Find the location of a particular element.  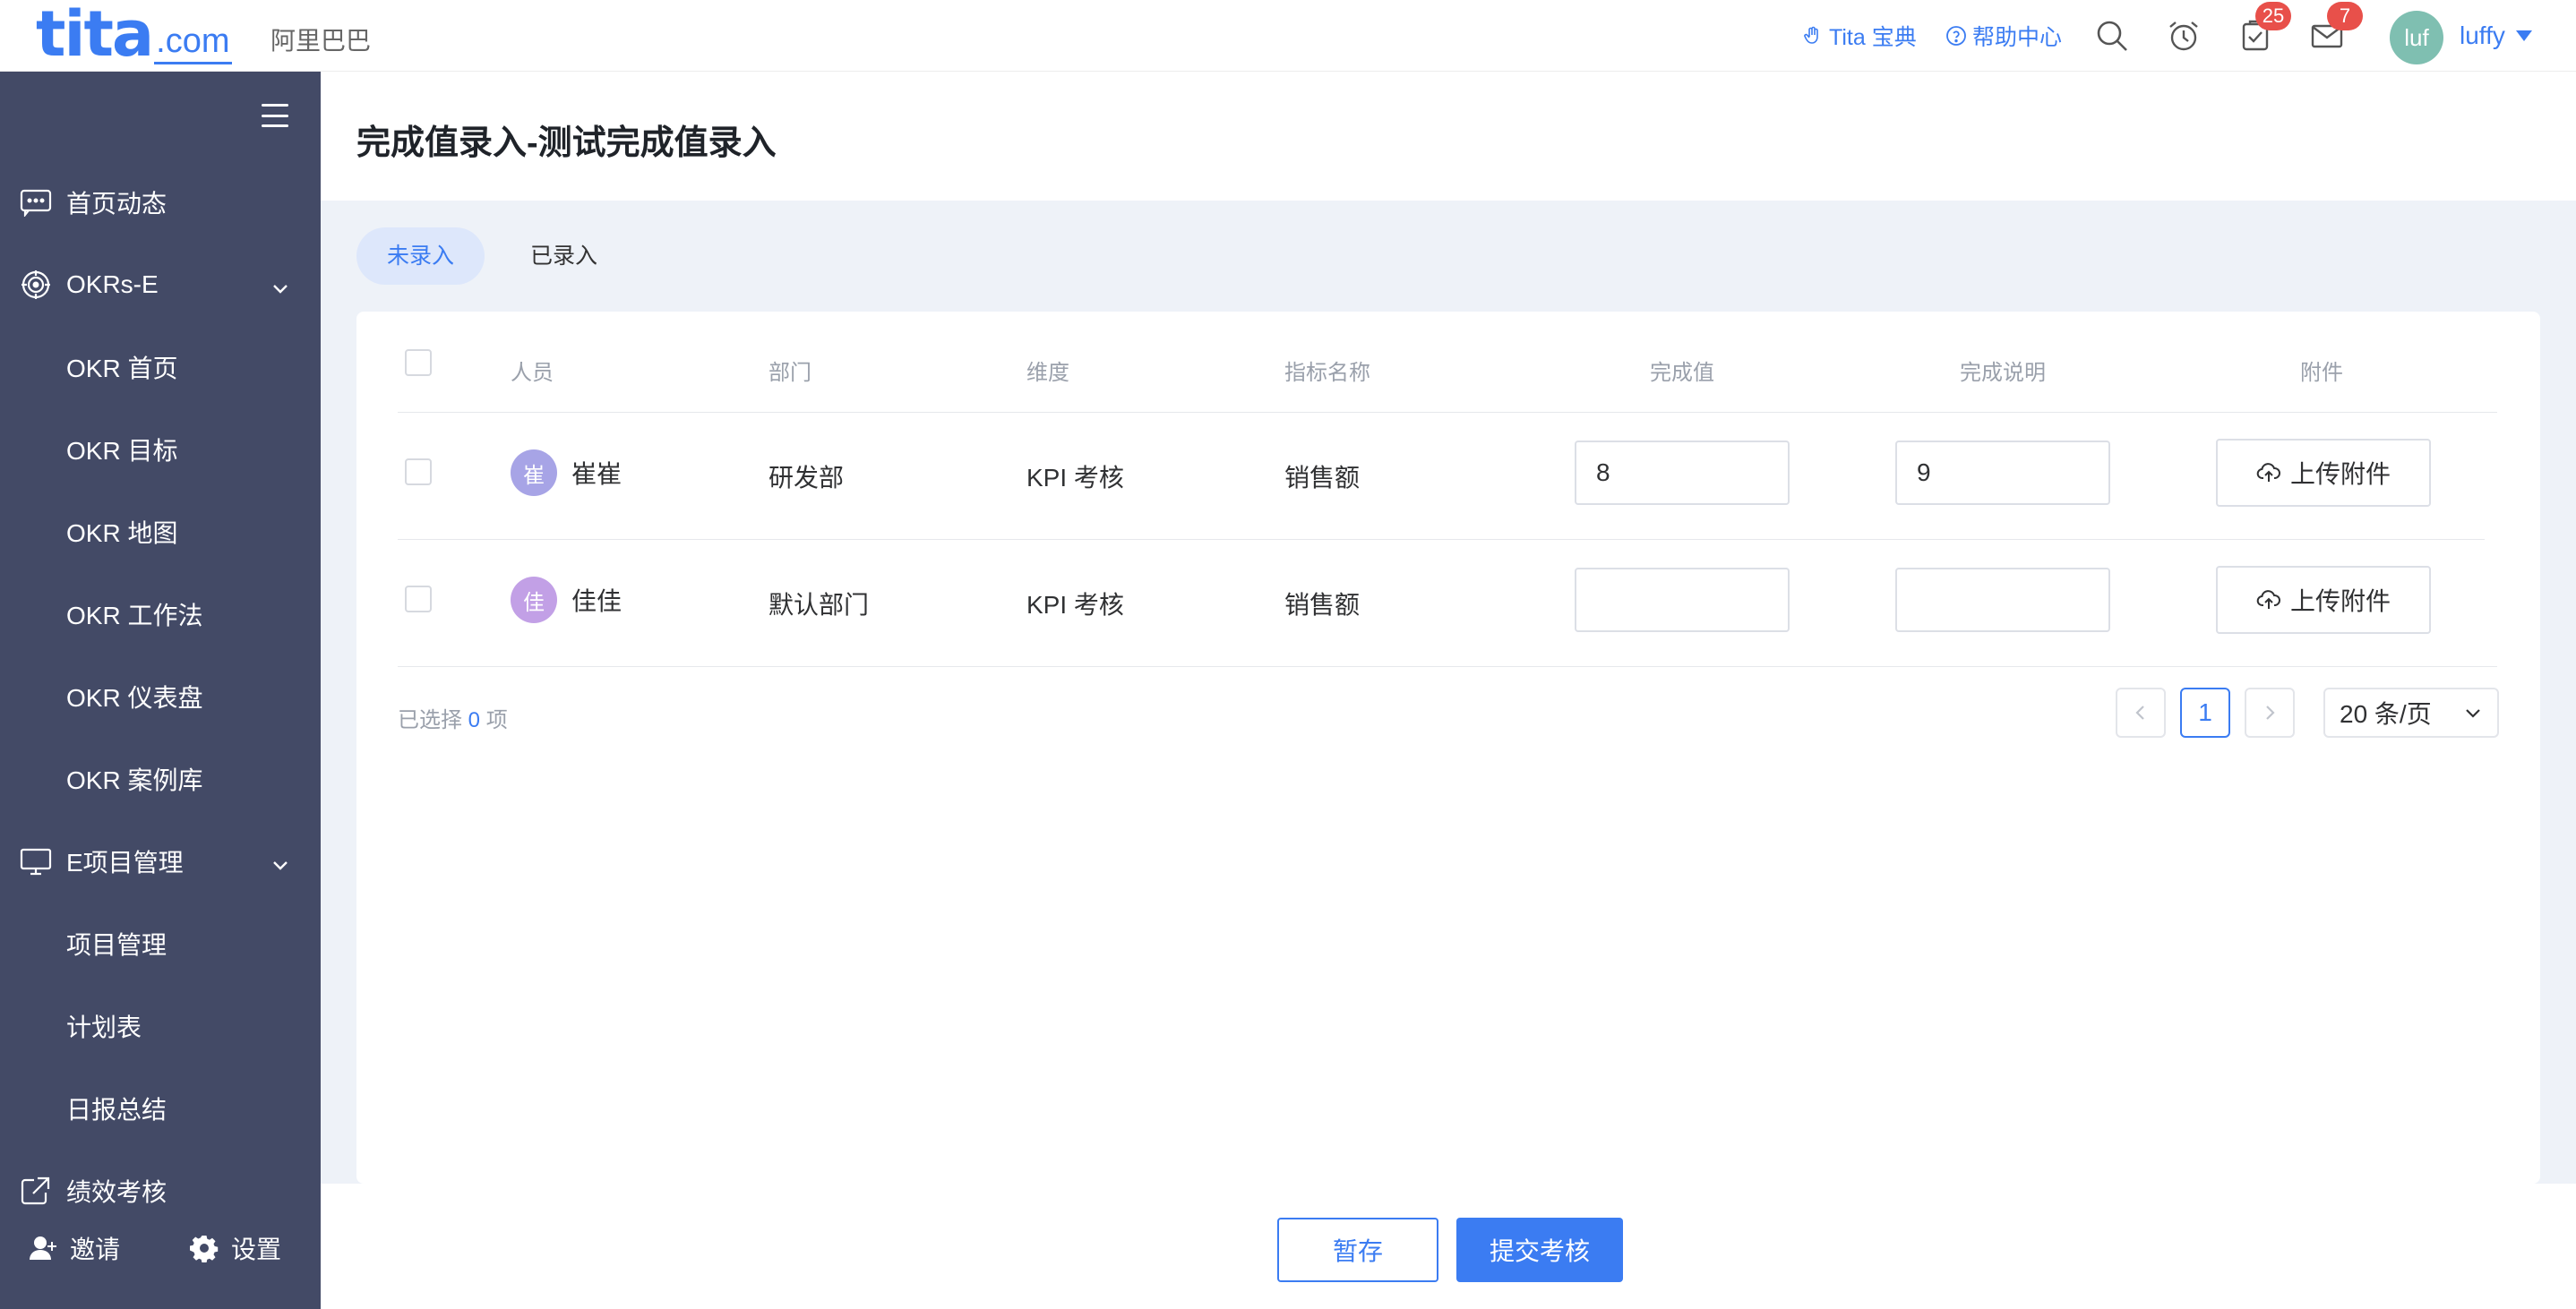

sidebar-item-okrs-e: OKRs-E is located at coordinates (160, 285).